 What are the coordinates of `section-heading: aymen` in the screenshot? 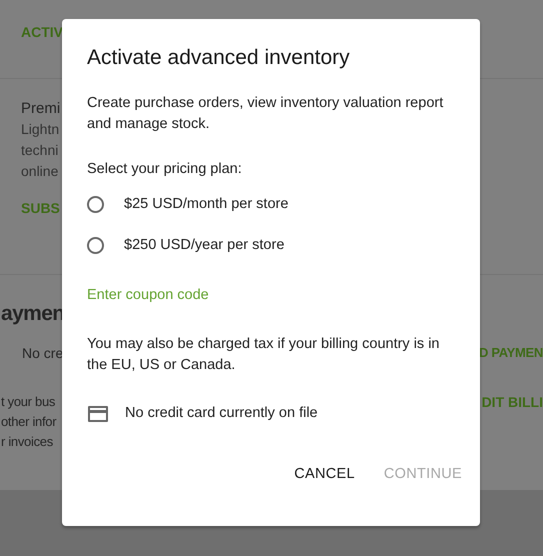 It's located at (33, 314).